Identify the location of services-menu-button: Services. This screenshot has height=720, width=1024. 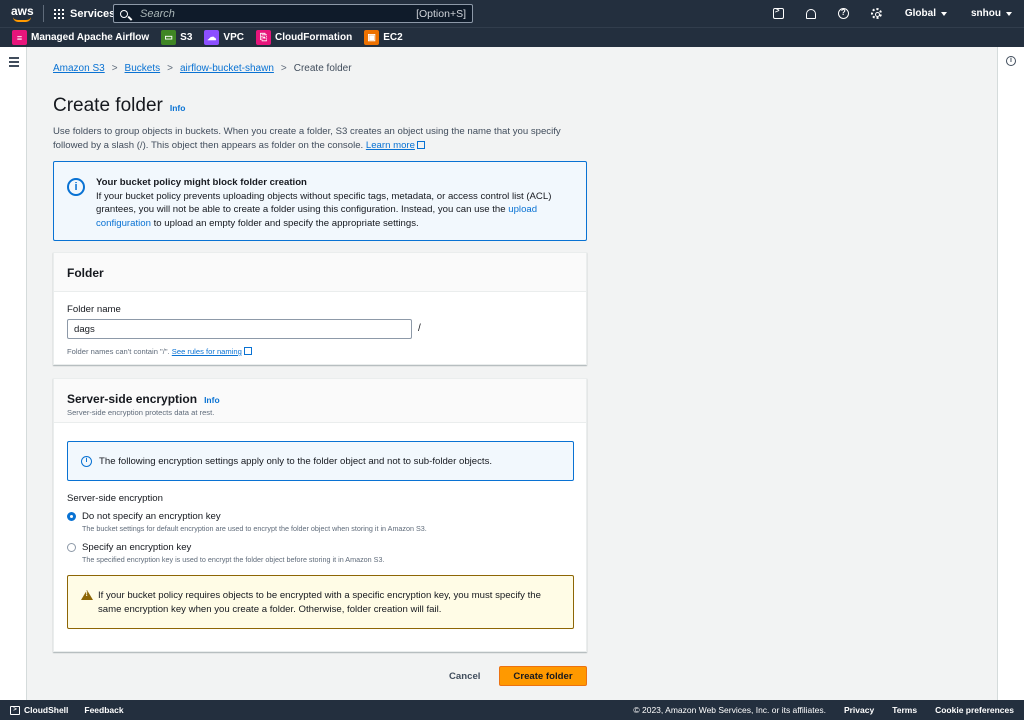
(84, 14).